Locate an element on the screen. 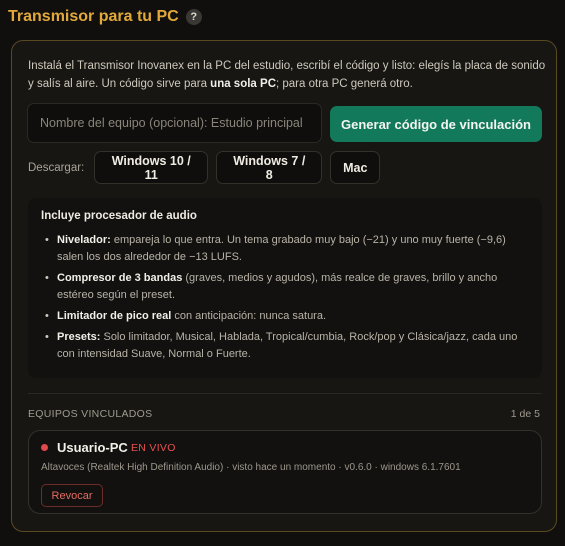  section-divider is located at coordinates (285, 393).